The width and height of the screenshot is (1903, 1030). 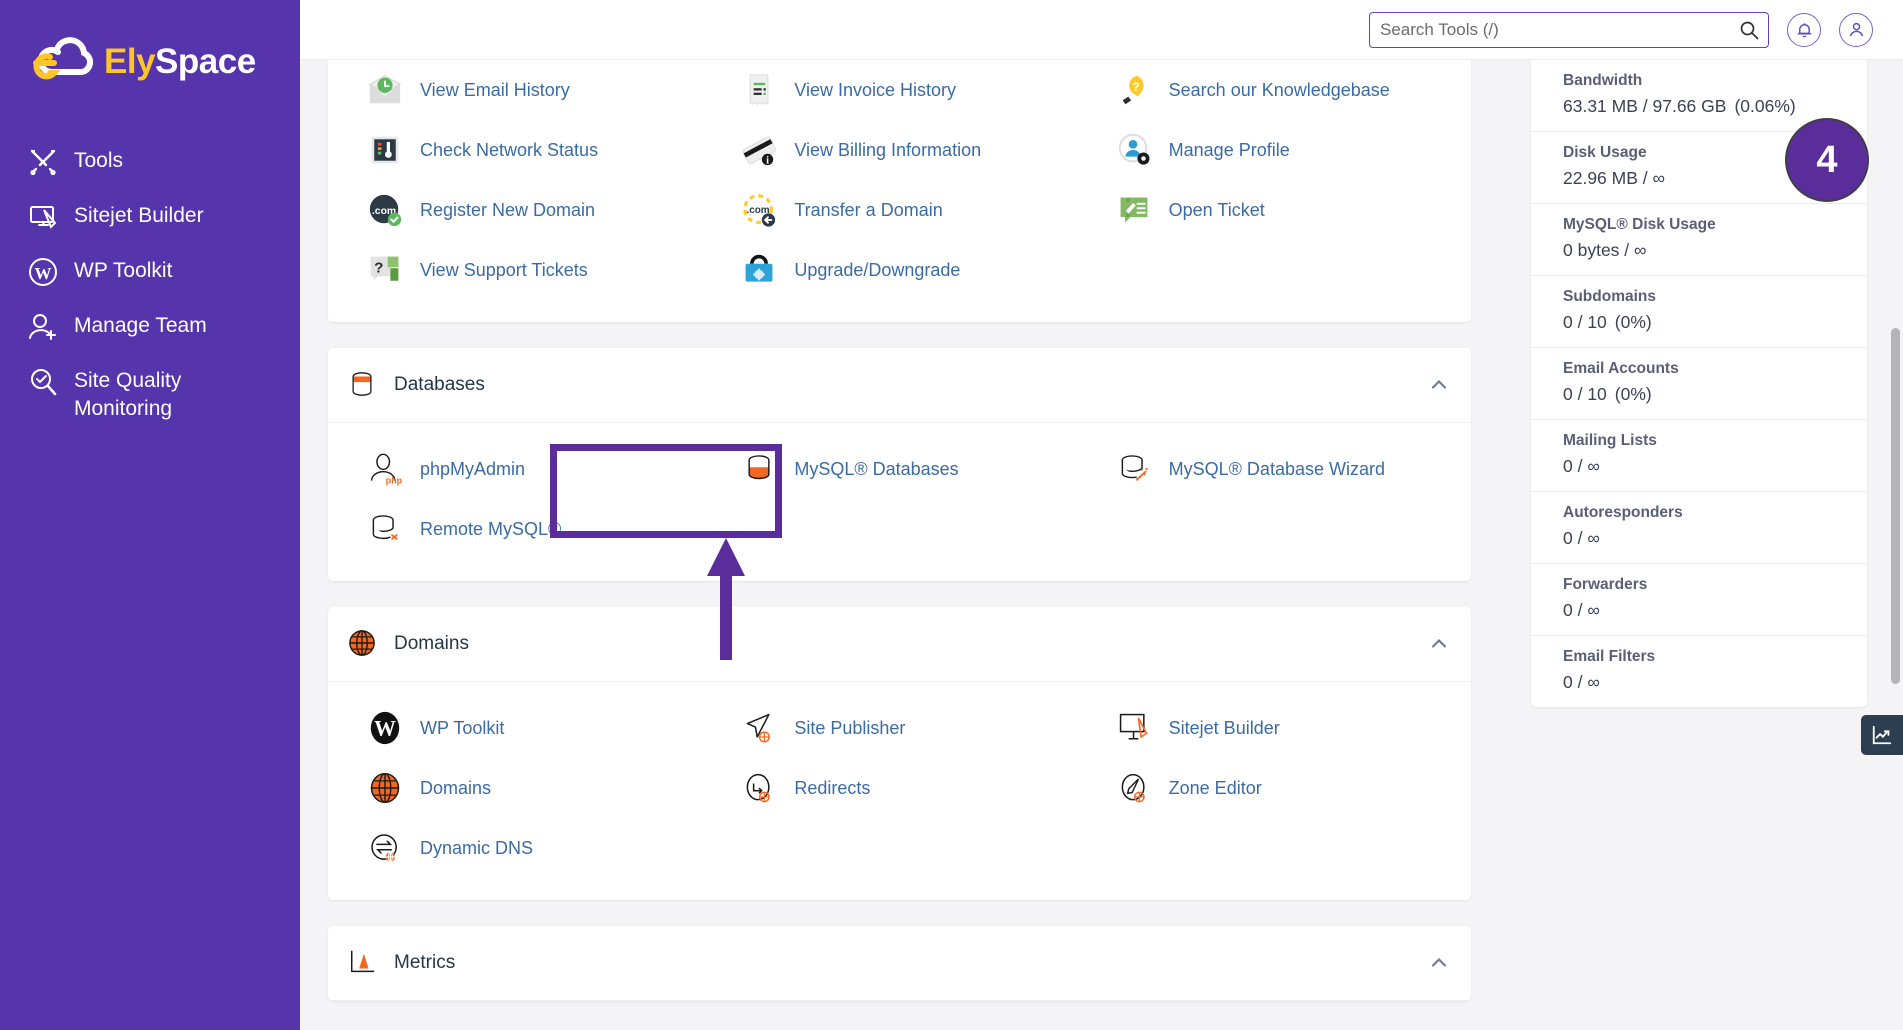 What do you see at coordinates (759, 270) in the screenshot?
I see `upgrade-downgrade-icon` at bounding box center [759, 270].